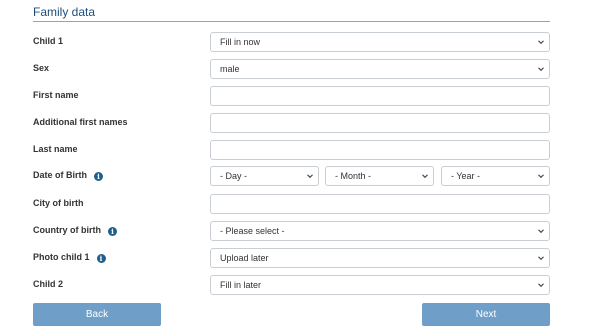  I want to click on back-button: Back, so click(97, 314).